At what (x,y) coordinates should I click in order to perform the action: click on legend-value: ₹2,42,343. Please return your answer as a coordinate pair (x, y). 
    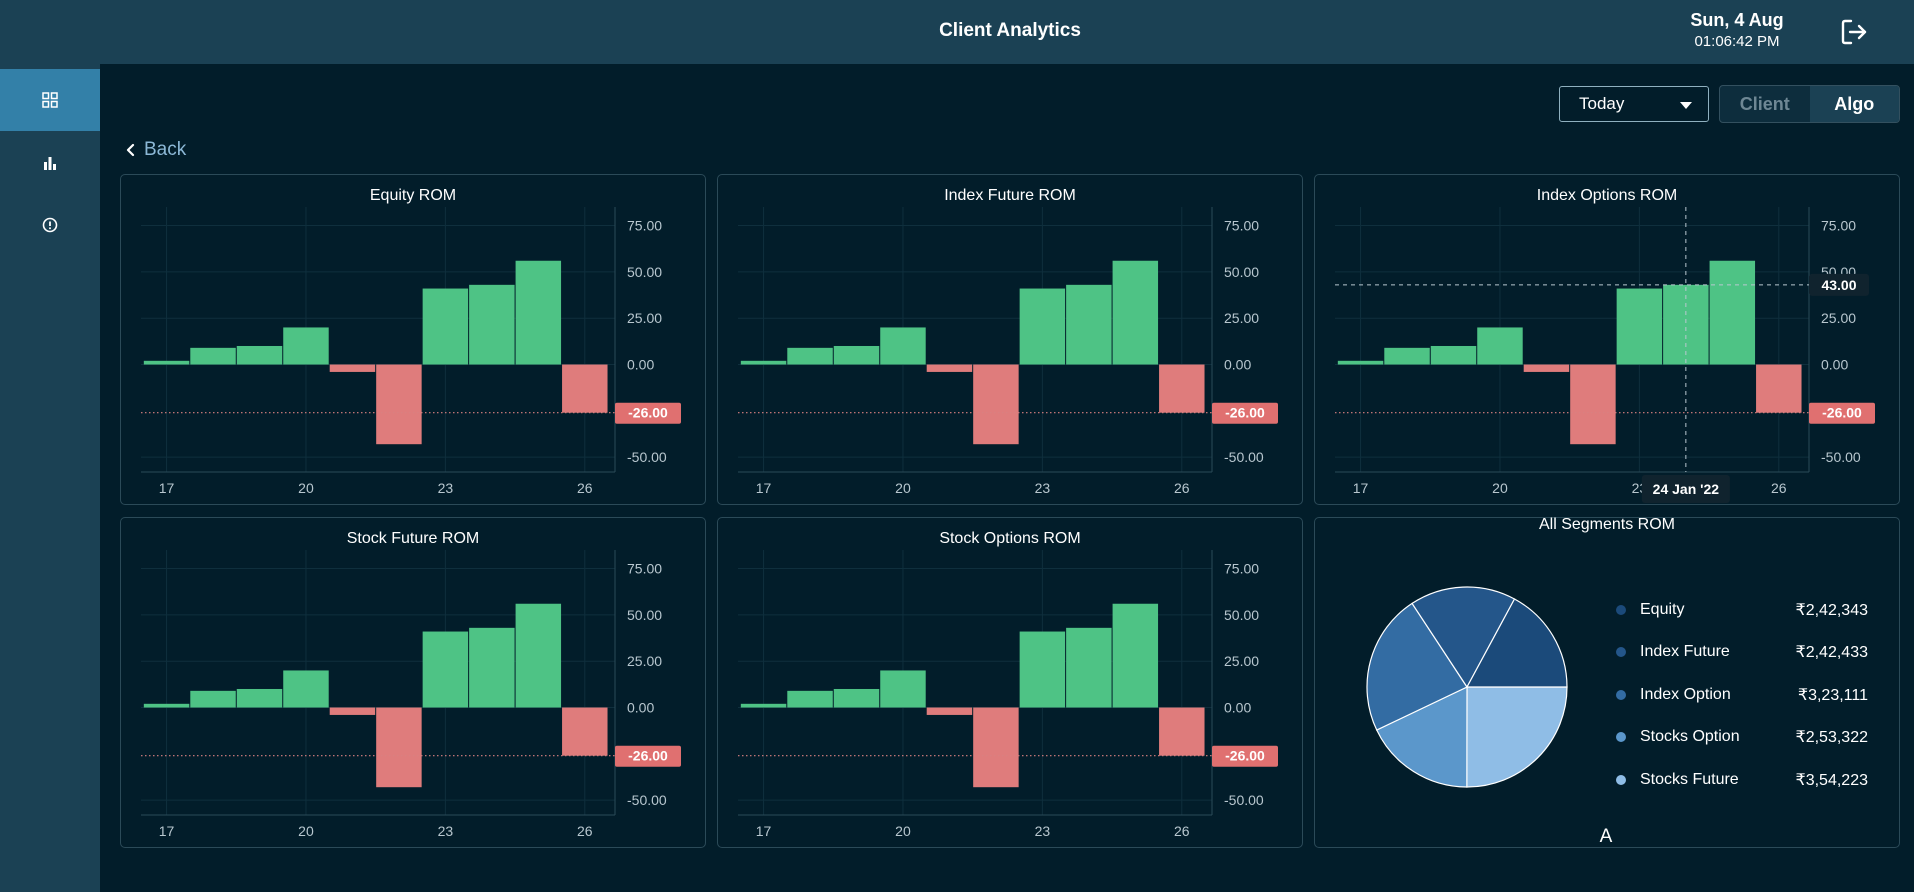
    Looking at the image, I should click on (1831, 610).